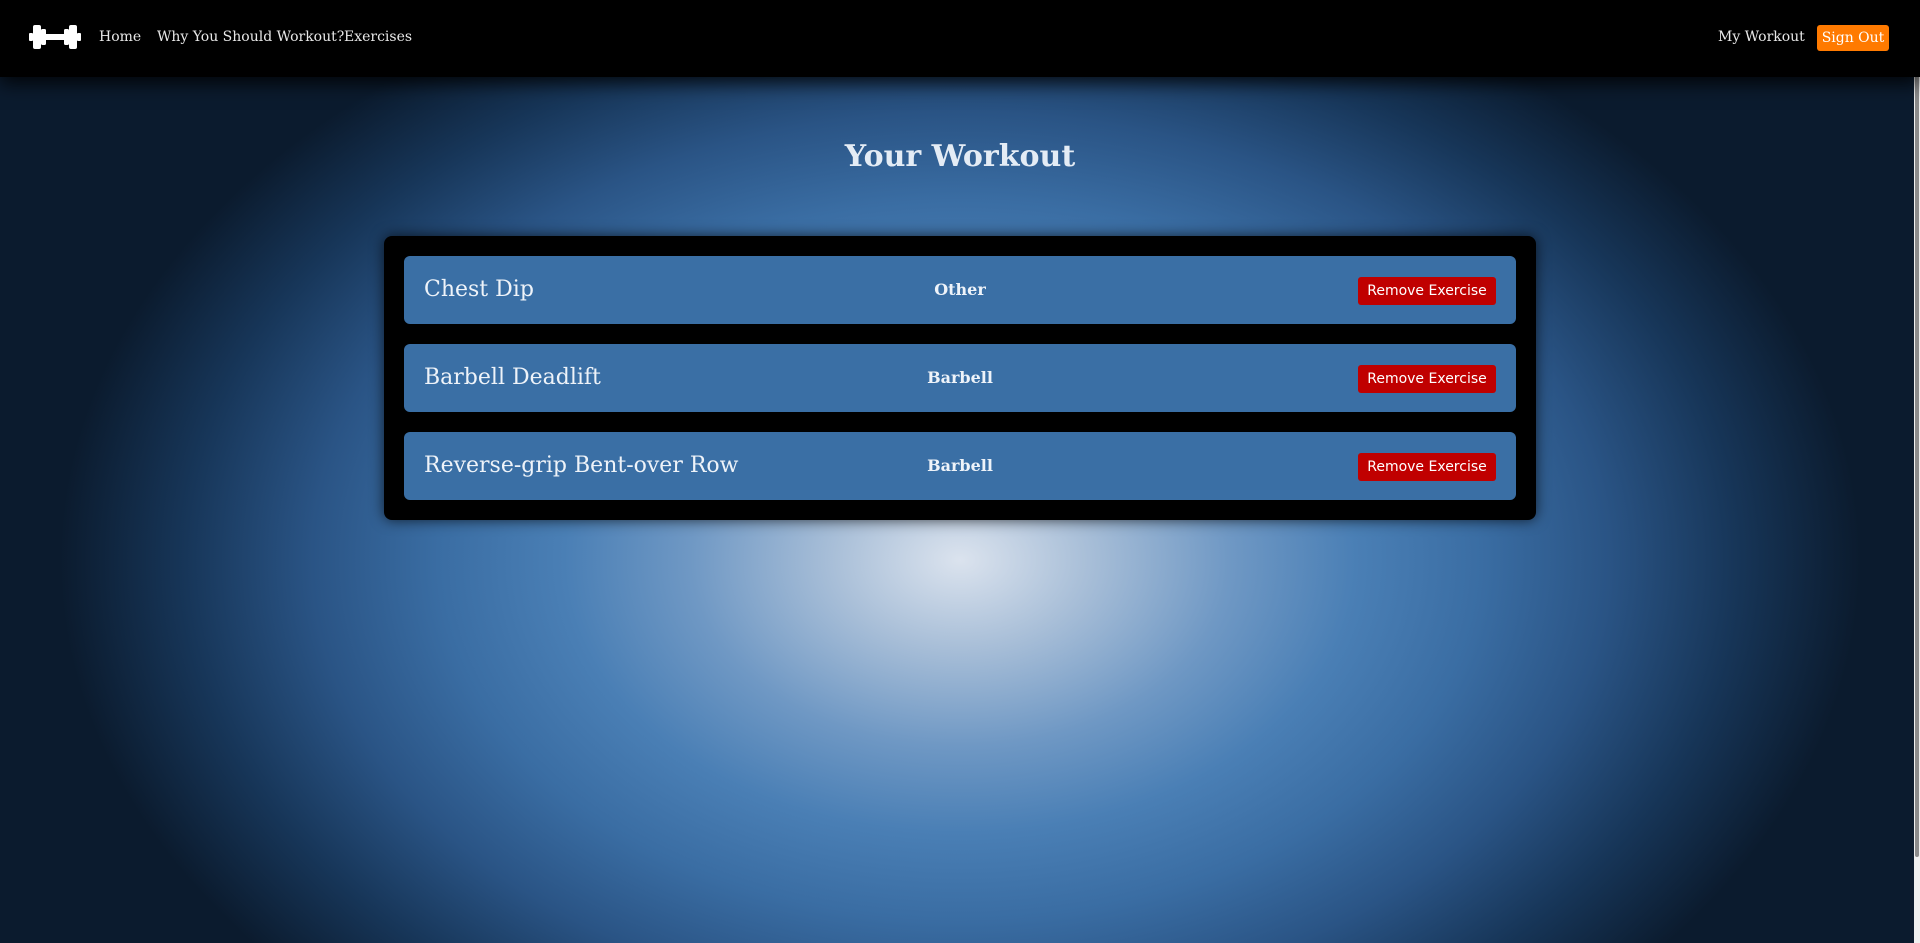 The image size is (1920, 943). Describe the element at coordinates (960, 156) in the screenshot. I see `page-title: Your Workout` at that location.